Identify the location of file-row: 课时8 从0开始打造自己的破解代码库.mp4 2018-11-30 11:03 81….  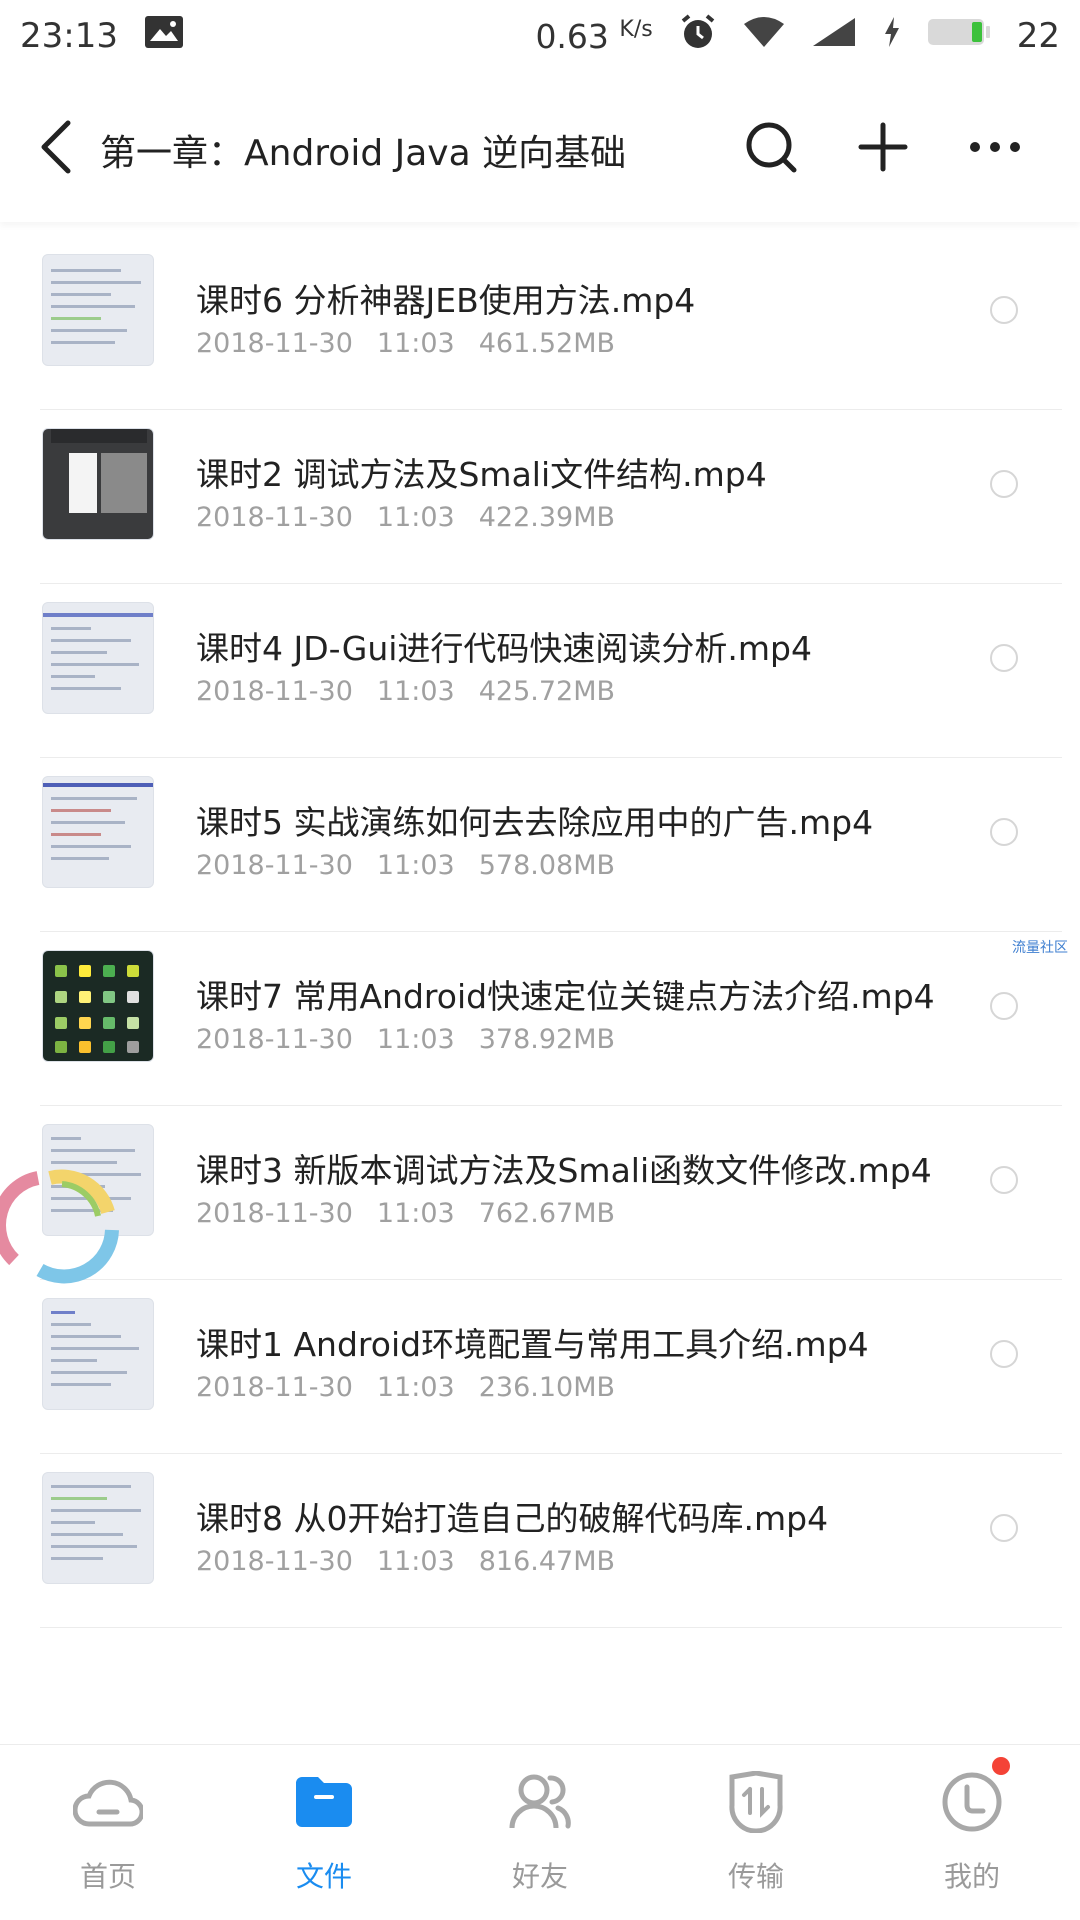
(540, 1541).